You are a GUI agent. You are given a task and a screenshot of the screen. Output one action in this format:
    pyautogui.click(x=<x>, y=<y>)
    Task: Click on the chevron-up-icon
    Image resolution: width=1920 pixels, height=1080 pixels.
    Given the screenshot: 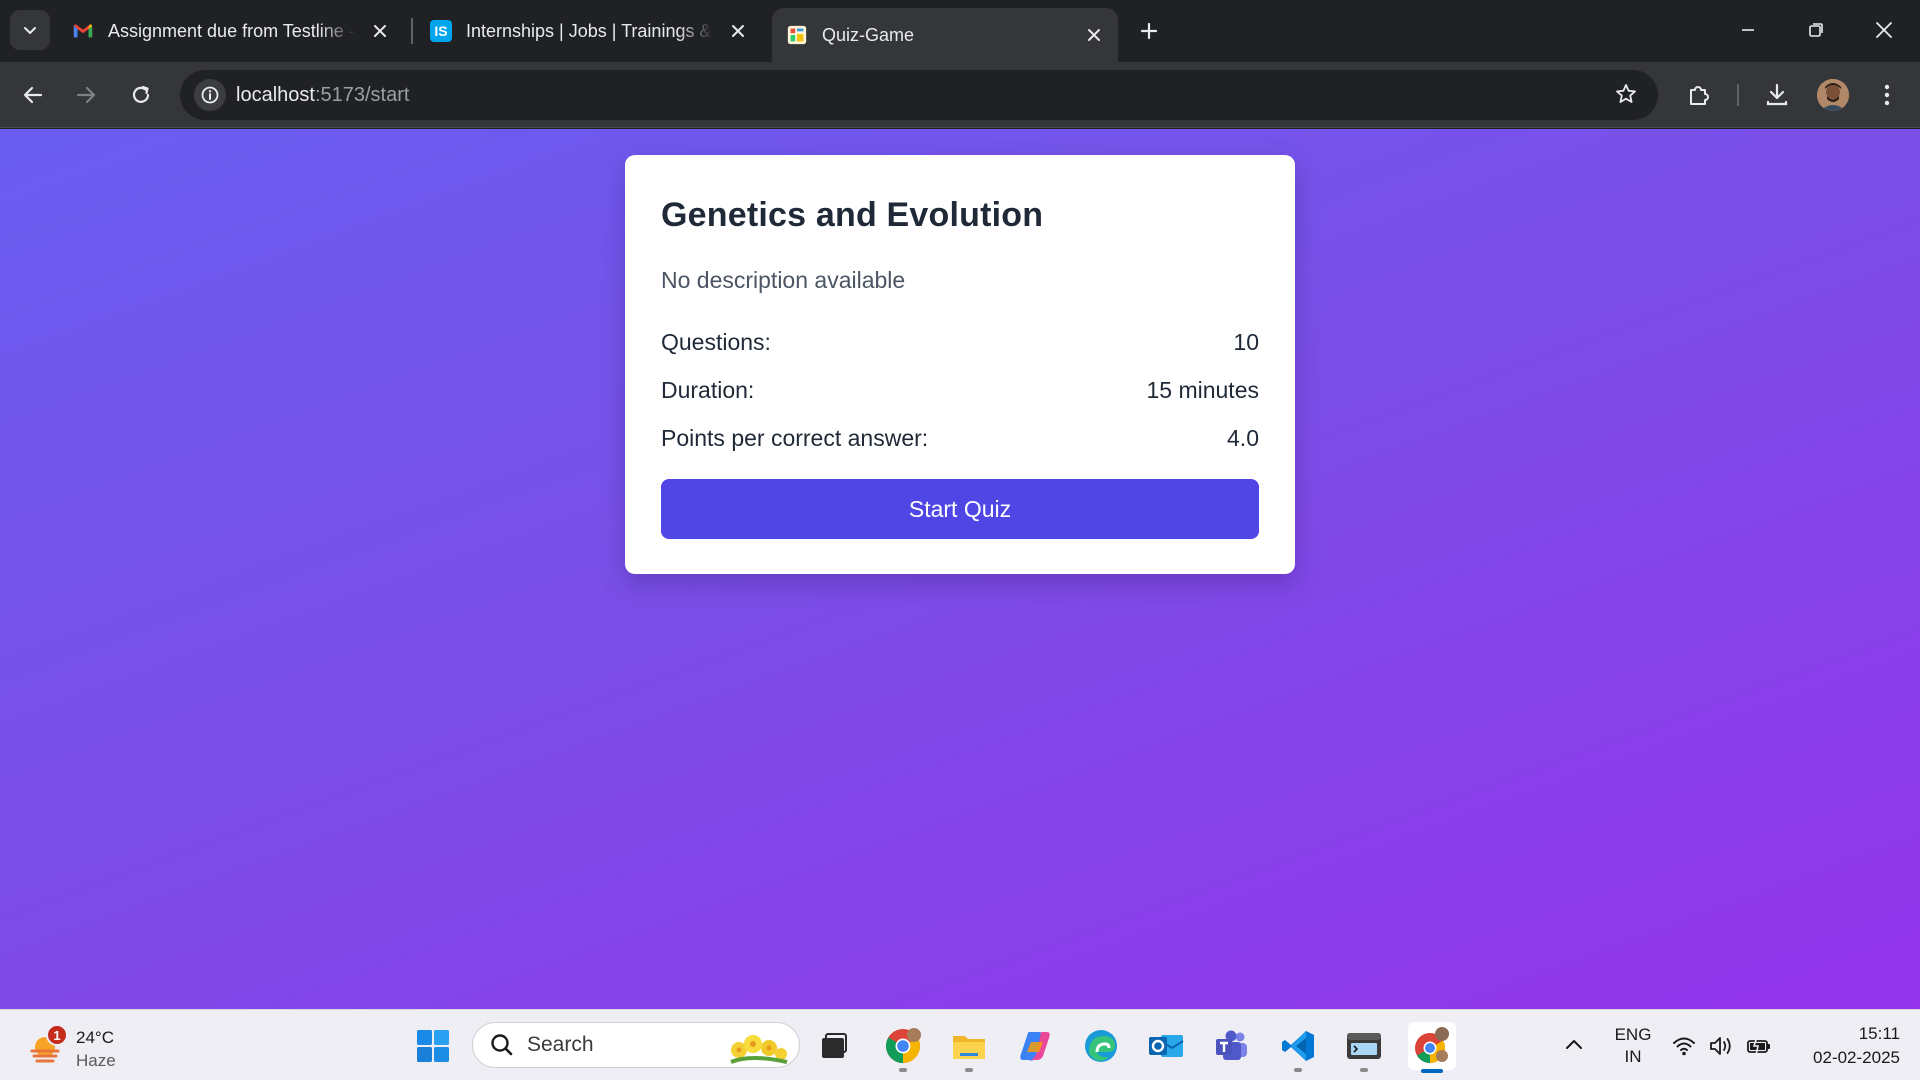 What is the action you would take?
    pyautogui.click(x=1574, y=1044)
    